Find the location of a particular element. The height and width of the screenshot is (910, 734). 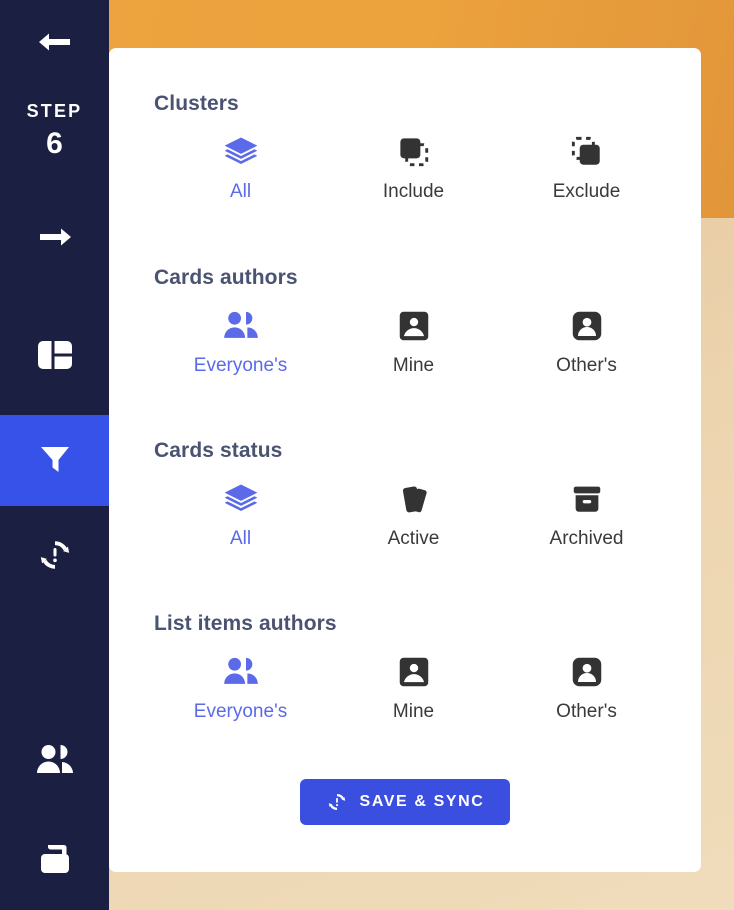

option-label: Include is located at coordinates (413, 191).